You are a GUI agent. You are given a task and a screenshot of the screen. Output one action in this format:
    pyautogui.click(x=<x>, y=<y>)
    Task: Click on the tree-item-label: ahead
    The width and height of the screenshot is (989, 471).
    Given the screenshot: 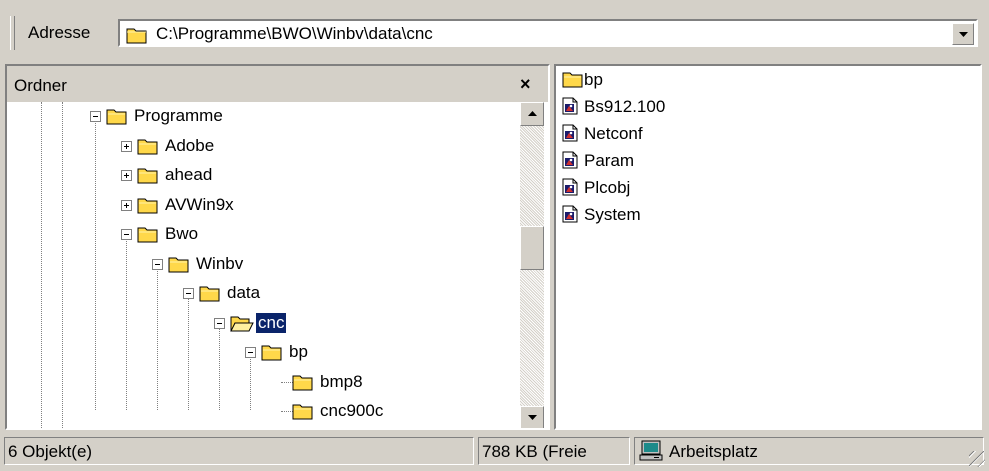 What is the action you would take?
    pyautogui.click(x=189, y=174)
    